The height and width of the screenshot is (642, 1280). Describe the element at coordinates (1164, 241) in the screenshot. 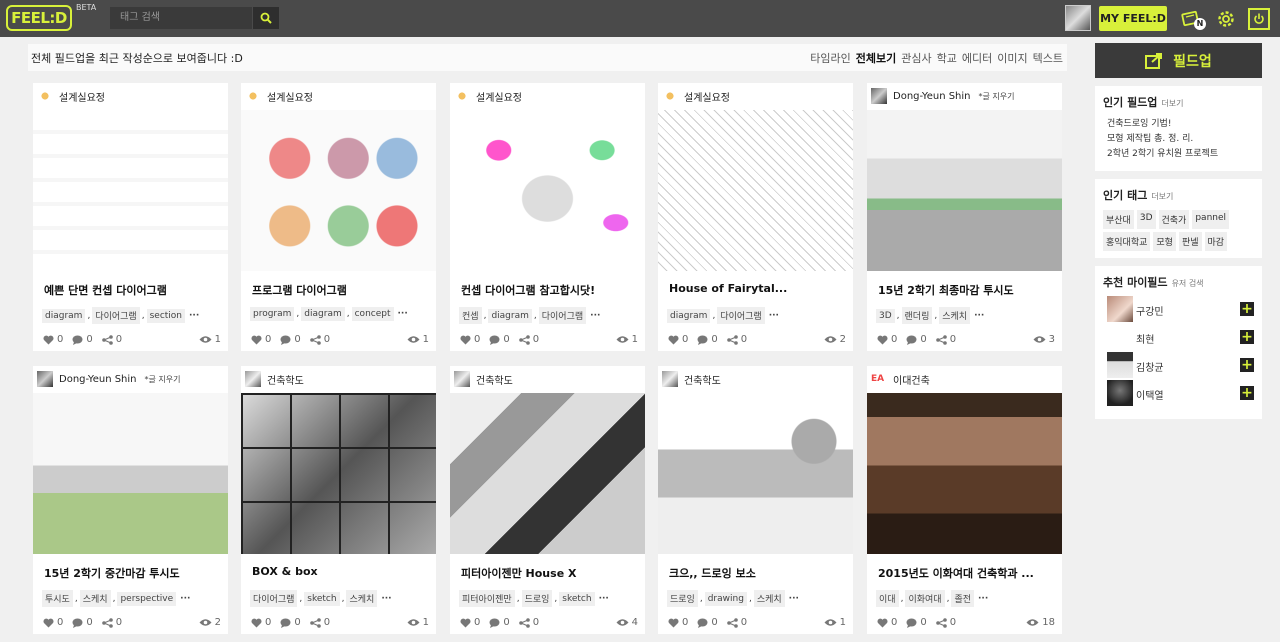

I see `tag-chip: 모형` at that location.